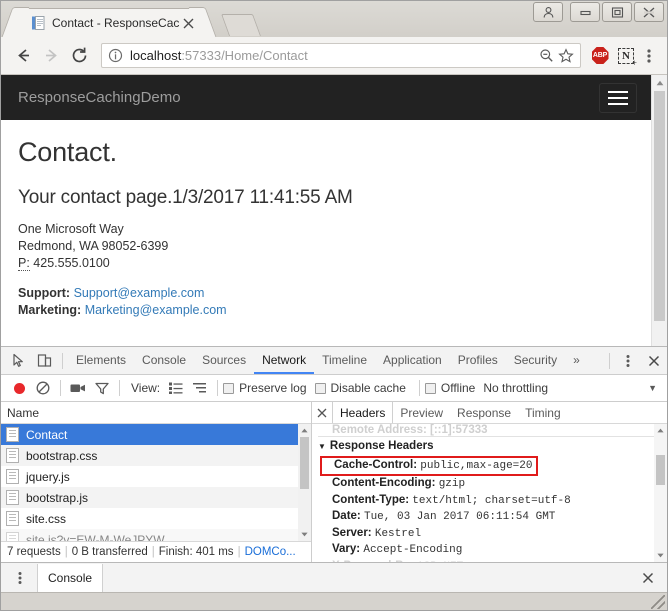 The width and height of the screenshot is (668, 611). Describe the element at coordinates (326, 97) in the screenshot. I see `site-navbar: ResponseCachingDemo` at that location.